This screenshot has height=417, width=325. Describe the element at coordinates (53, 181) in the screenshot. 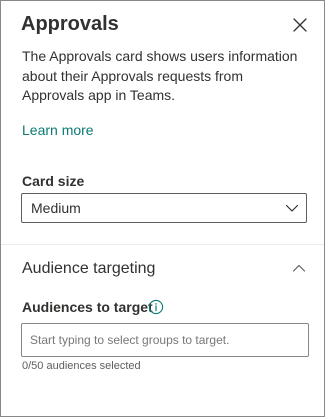

I see `card-size-label: Card size` at that location.